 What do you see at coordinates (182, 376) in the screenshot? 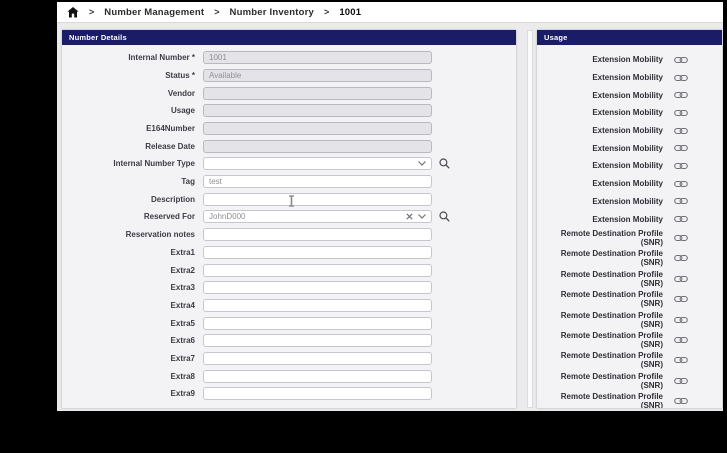
I see `field-label-extra8: Extra8` at bounding box center [182, 376].